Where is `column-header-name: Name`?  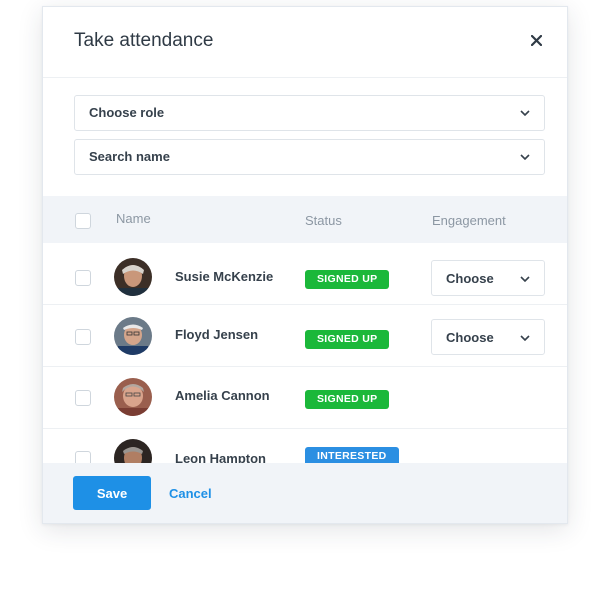 column-header-name: Name is located at coordinates (133, 218).